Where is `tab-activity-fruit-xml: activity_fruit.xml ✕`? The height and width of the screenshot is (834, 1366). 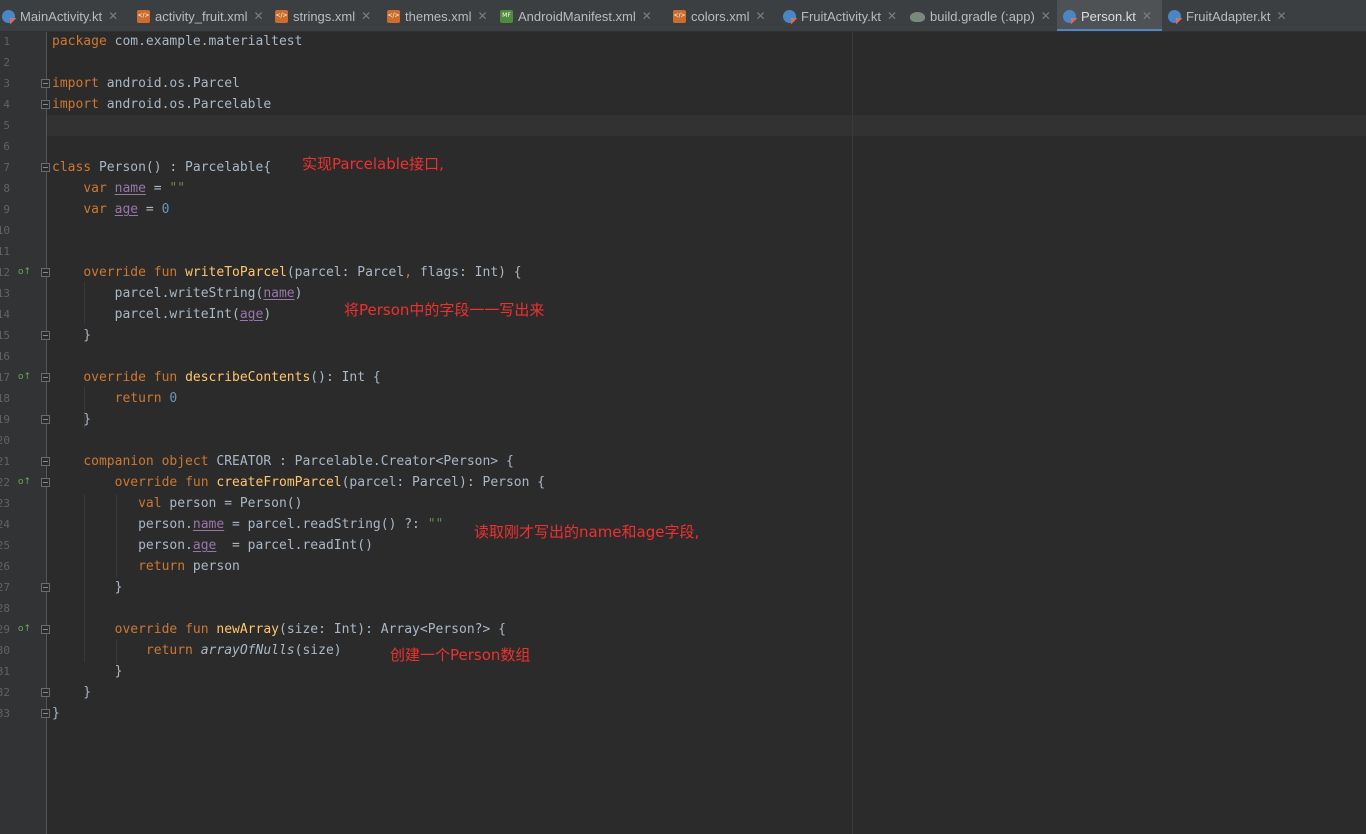
tab-activity-fruit-xml: activity_fruit.xml ✕ is located at coordinates (200, 15).